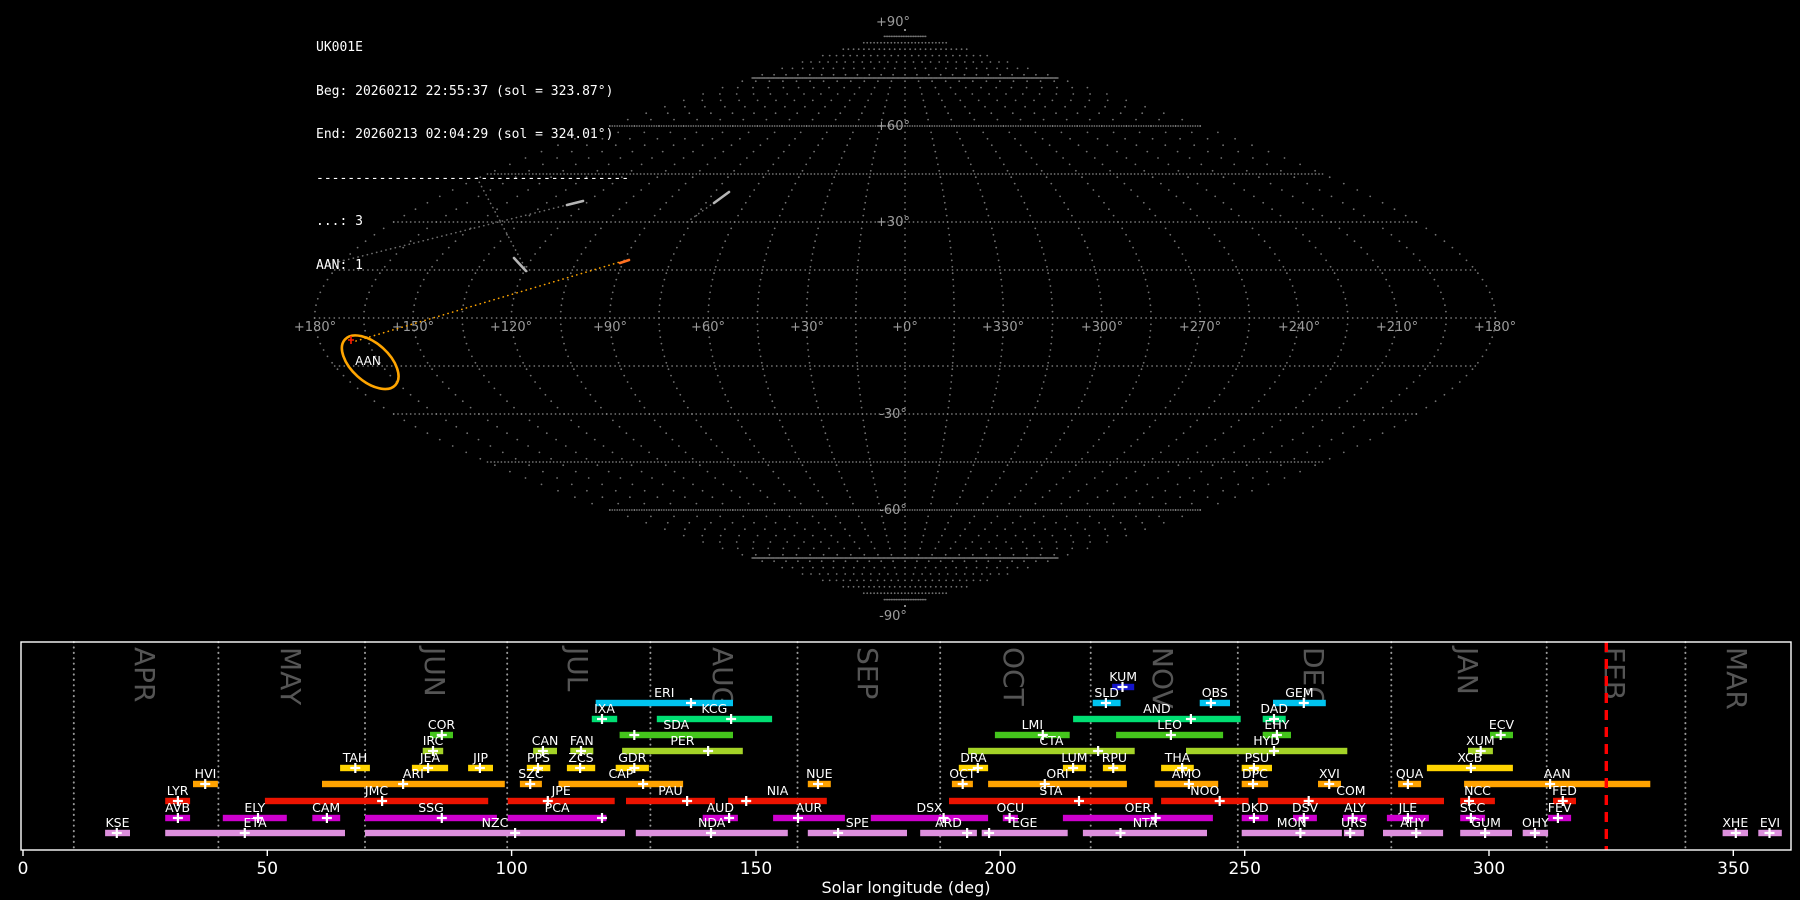 This screenshot has width=1800, height=900. What do you see at coordinates (1274, 708) in the screenshot?
I see `shower-label-DAD: DAD` at bounding box center [1274, 708].